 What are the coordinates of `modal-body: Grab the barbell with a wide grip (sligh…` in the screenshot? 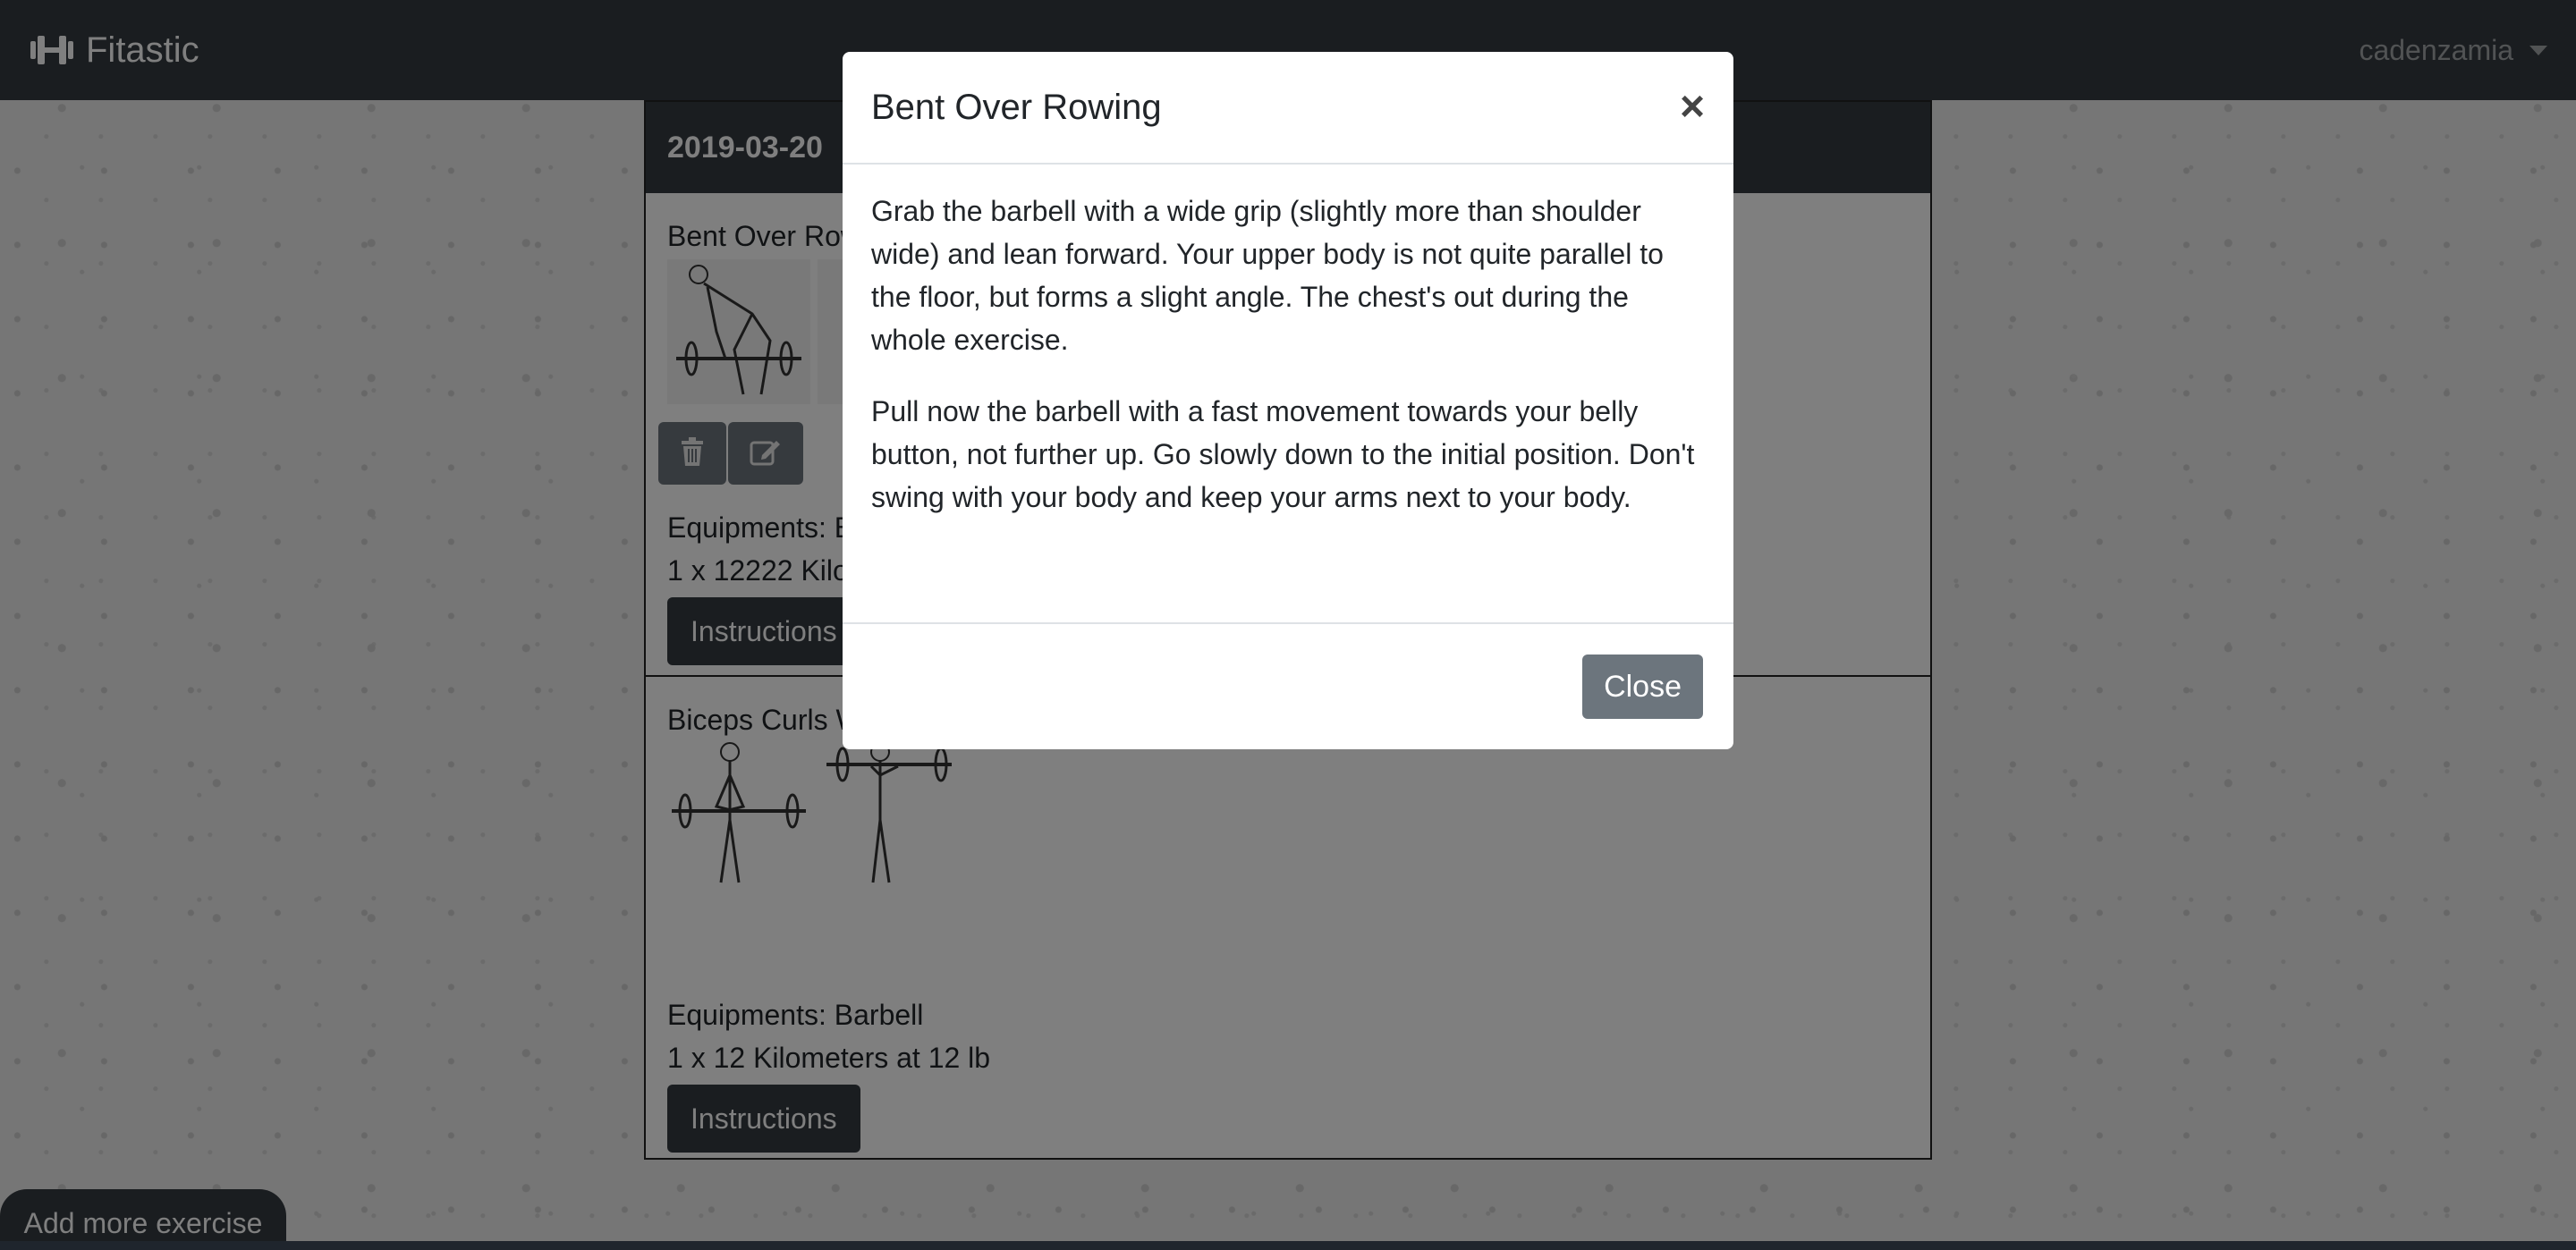 It's located at (1288, 394).